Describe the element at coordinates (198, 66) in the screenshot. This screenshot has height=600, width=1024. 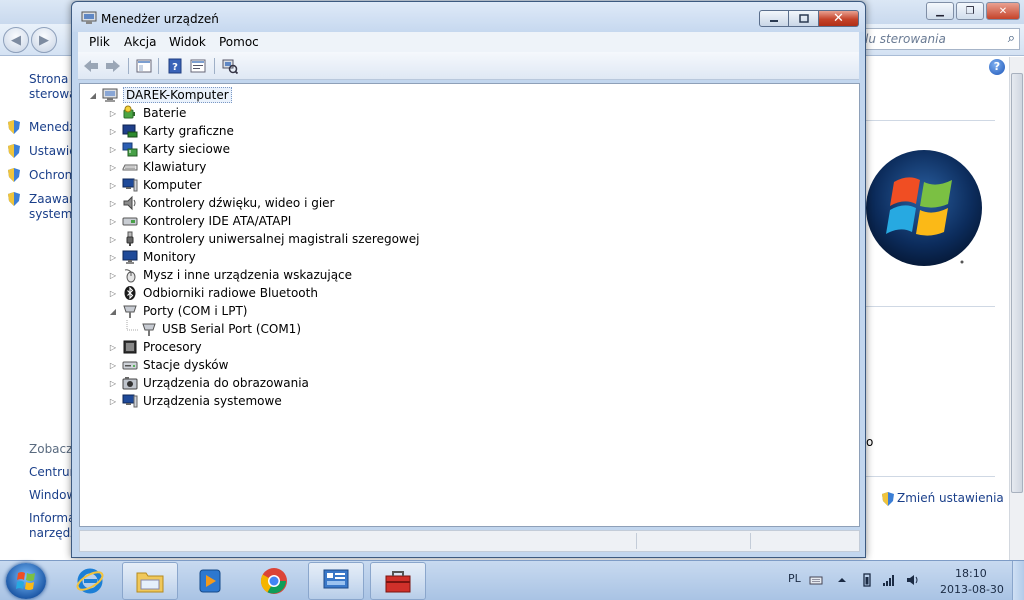
I see `properties-icon` at that location.